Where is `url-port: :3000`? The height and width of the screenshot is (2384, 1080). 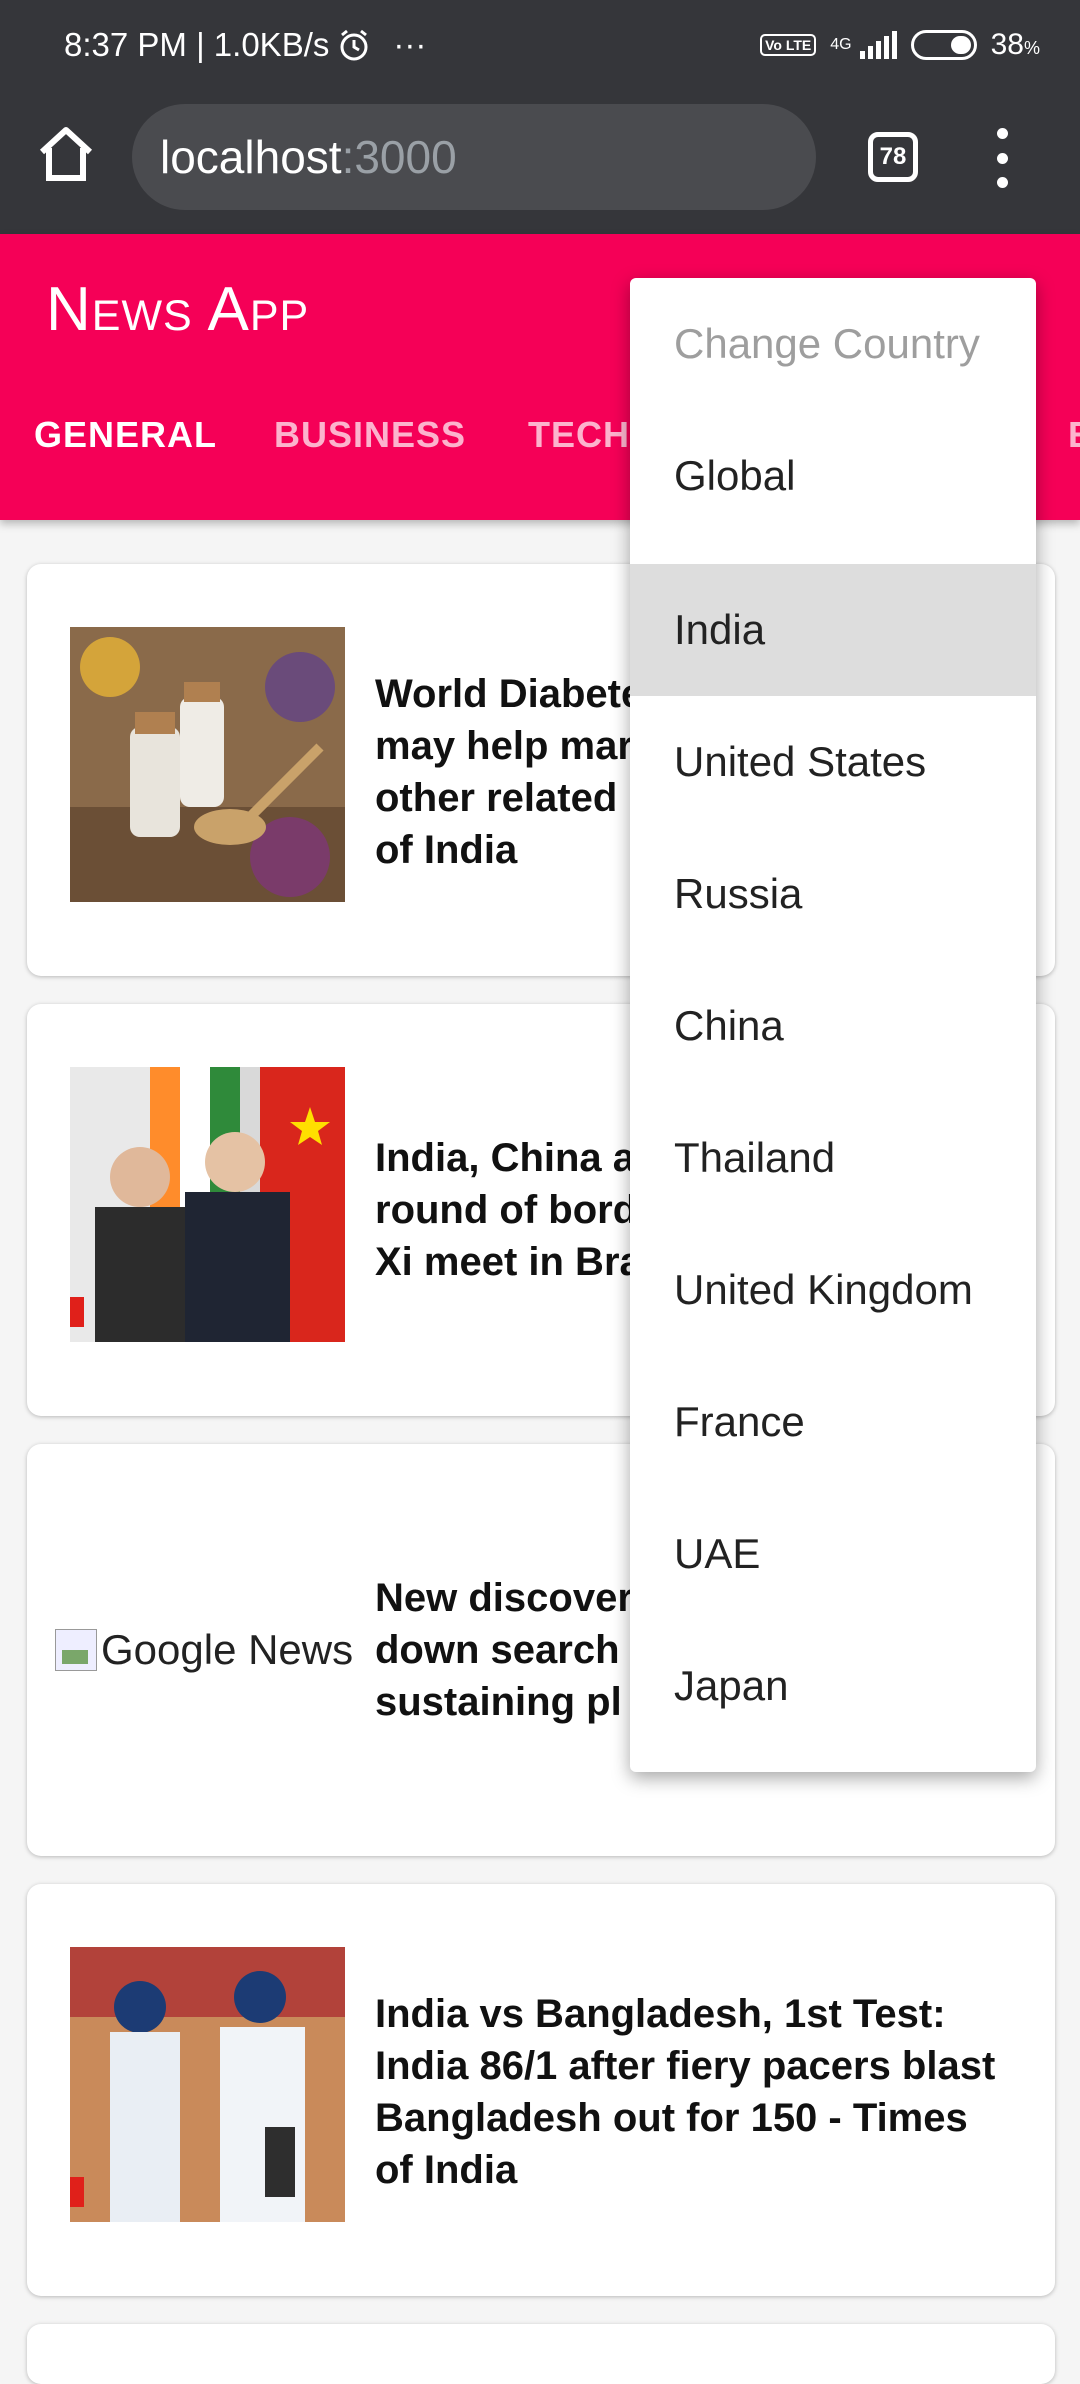 url-port: :3000 is located at coordinates (399, 157).